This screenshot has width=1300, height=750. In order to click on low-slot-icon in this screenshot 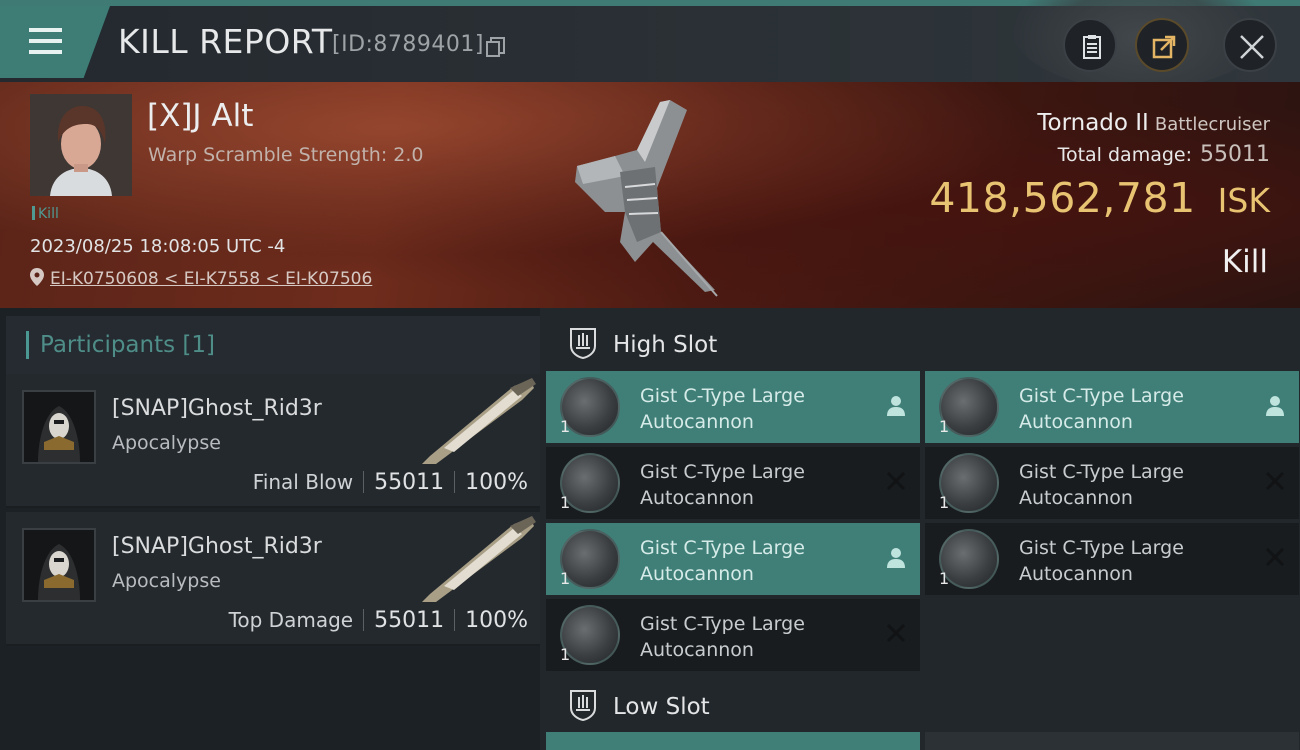, I will do `click(583, 706)`.